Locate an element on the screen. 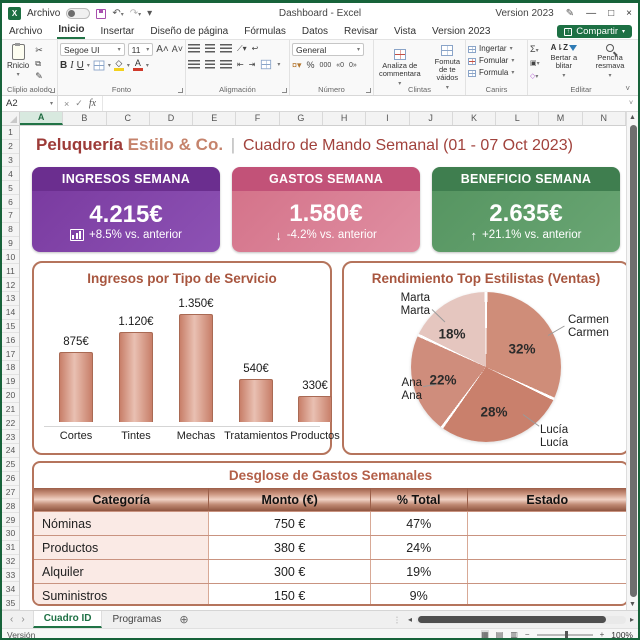  column-header-F: F is located at coordinates (258, 118).